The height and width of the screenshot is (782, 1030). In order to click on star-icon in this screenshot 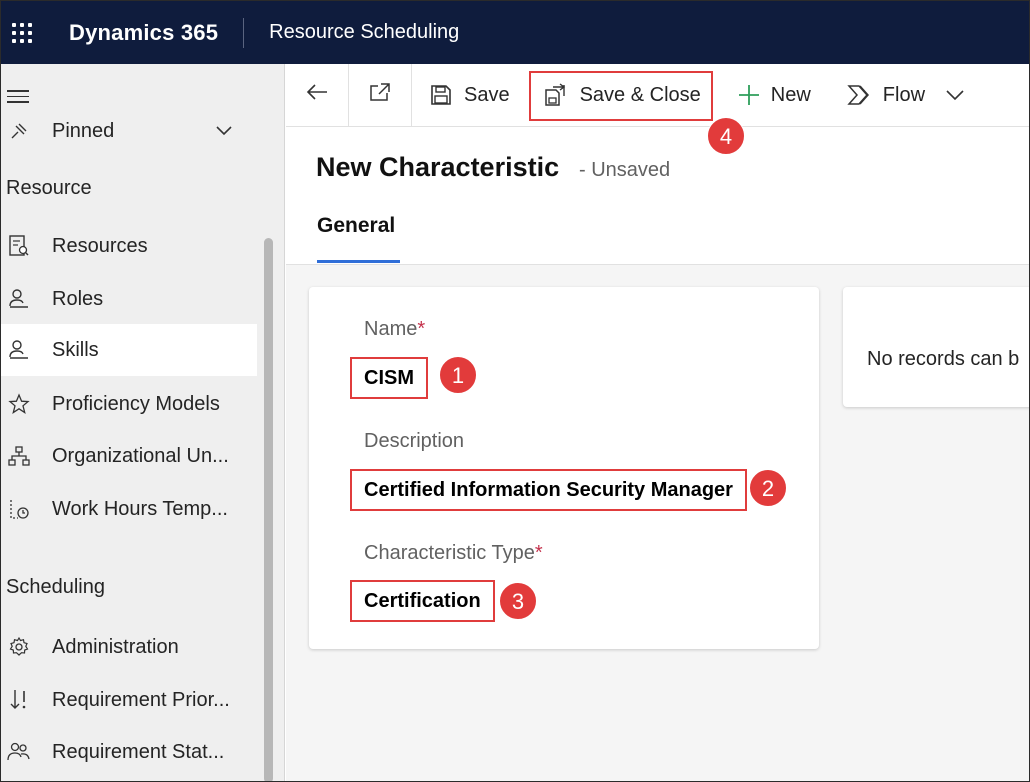, I will do `click(19, 404)`.